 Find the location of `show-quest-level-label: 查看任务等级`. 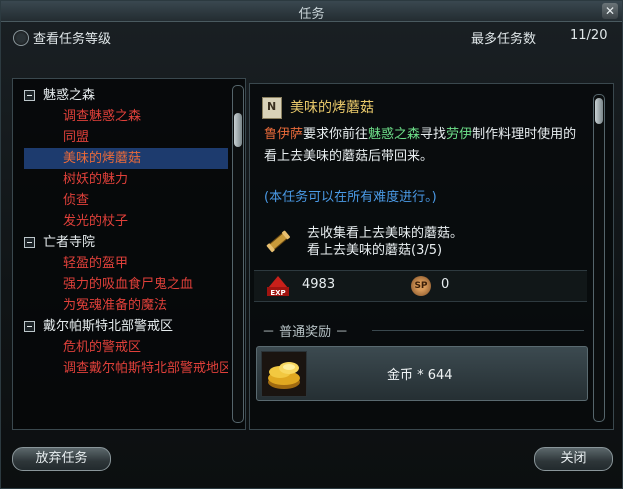

show-quest-level-label: 查看任务等级 is located at coordinates (72, 39).